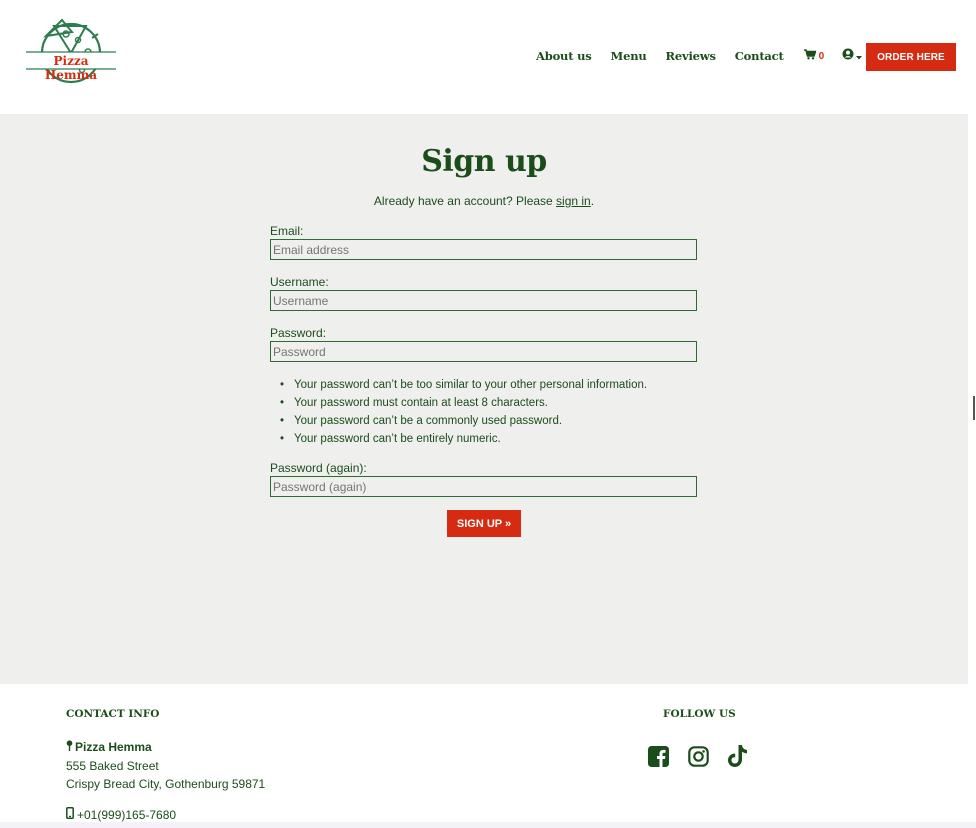  Describe the element at coordinates (564, 56) in the screenshot. I see `nav-about-us: About us` at that location.